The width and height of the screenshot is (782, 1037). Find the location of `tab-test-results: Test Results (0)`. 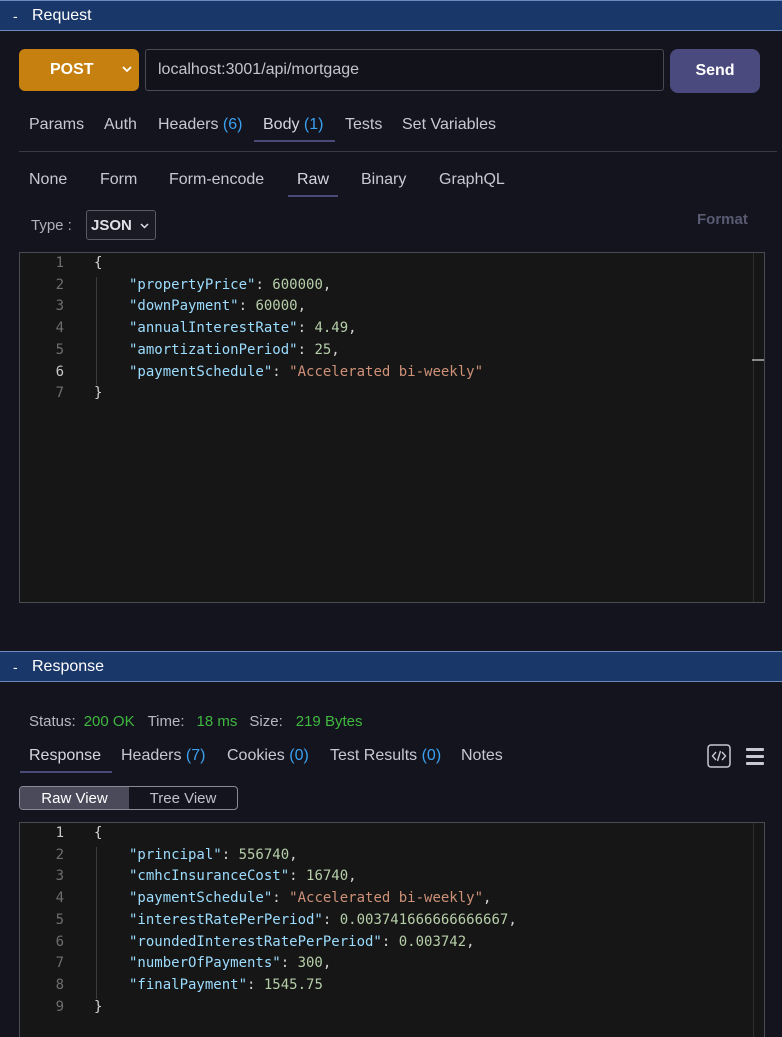

tab-test-results: Test Results (0) is located at coordinates (385, 756).